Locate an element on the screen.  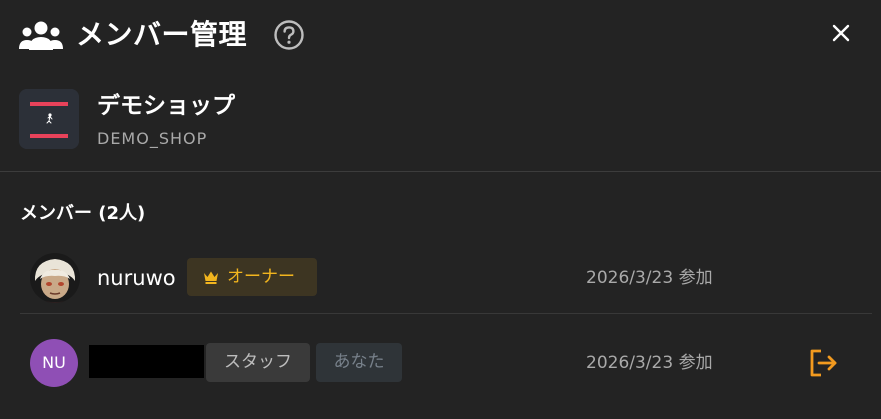
help-circle-icon is located at coordinates (289, 35).